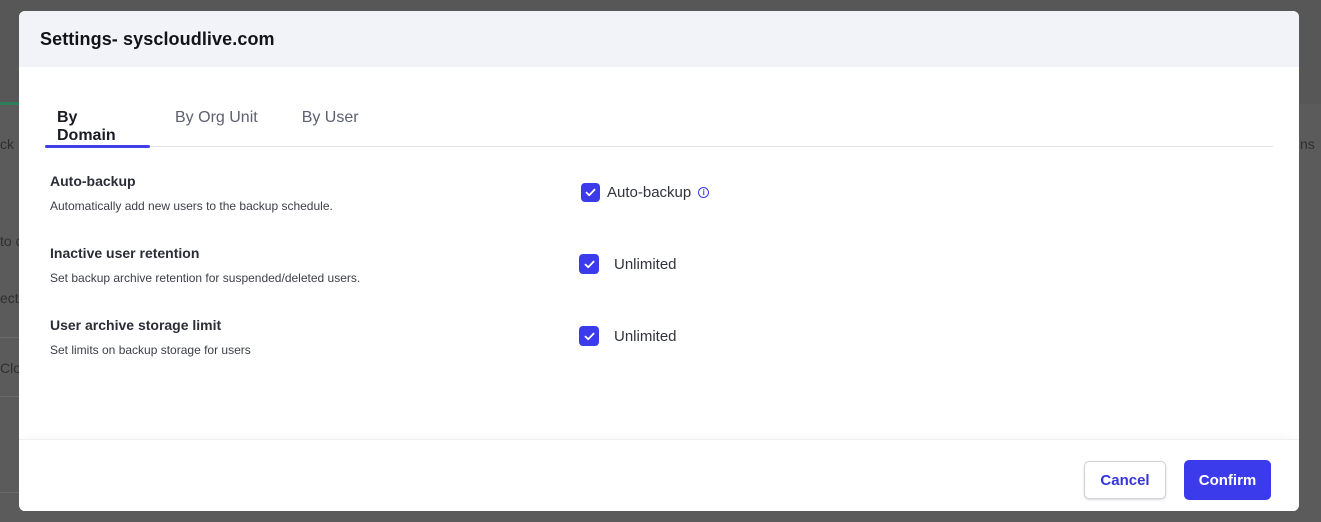 This screenshot has width=1321, height=522. Describe the element at coordinates (645, 264) in the screenshot. I see `inactive-retention-label: Unlimited` at that location.